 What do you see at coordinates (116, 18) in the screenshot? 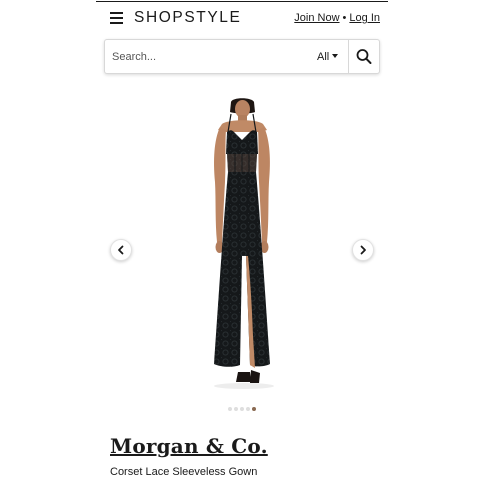
I see `hamburger-menu-icon` at bounding box center [116, 18].